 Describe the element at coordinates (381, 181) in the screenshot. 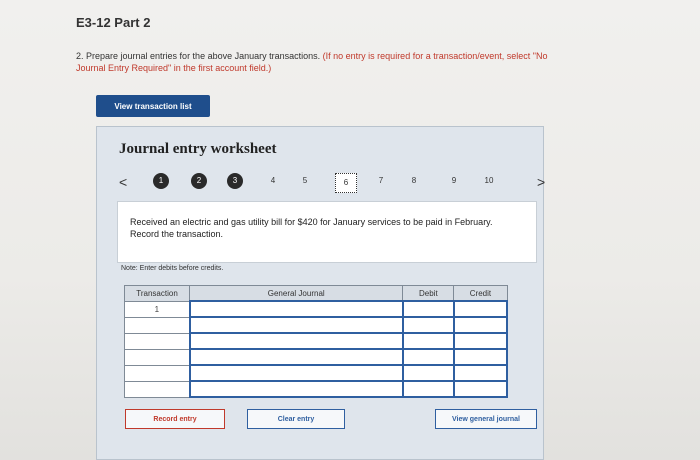

I see `step-7: 7` at that location.